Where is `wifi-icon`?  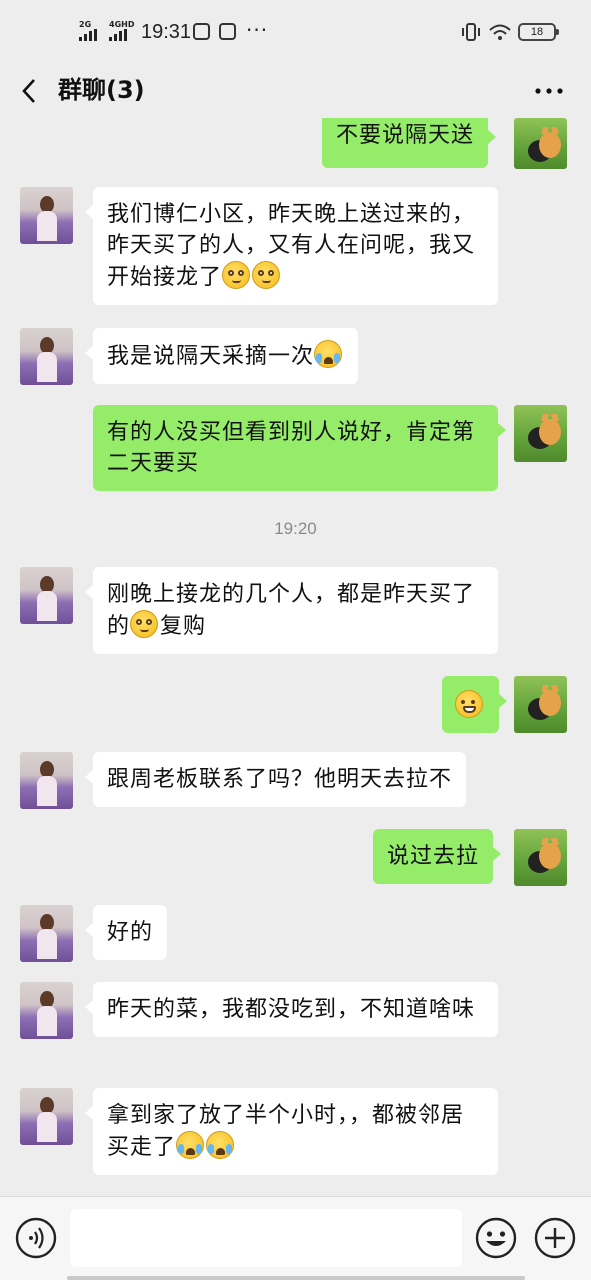 wifi-icon is located at coordinates (500, 32).